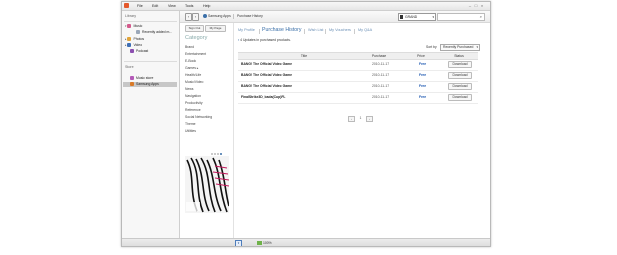 The image size is (617, 255). Describe the element at coordinates (133, 26) in the screenshot. I see `library-item-music: ▾ Music` at that location.